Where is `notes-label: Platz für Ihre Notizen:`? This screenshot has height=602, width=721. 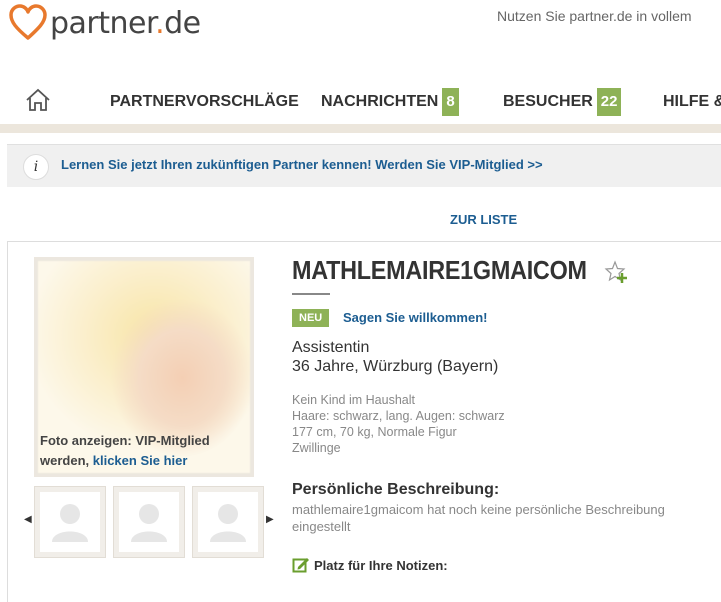
notes-label: Platz für Ihre Notizen: is located at coordinates (381, 565).